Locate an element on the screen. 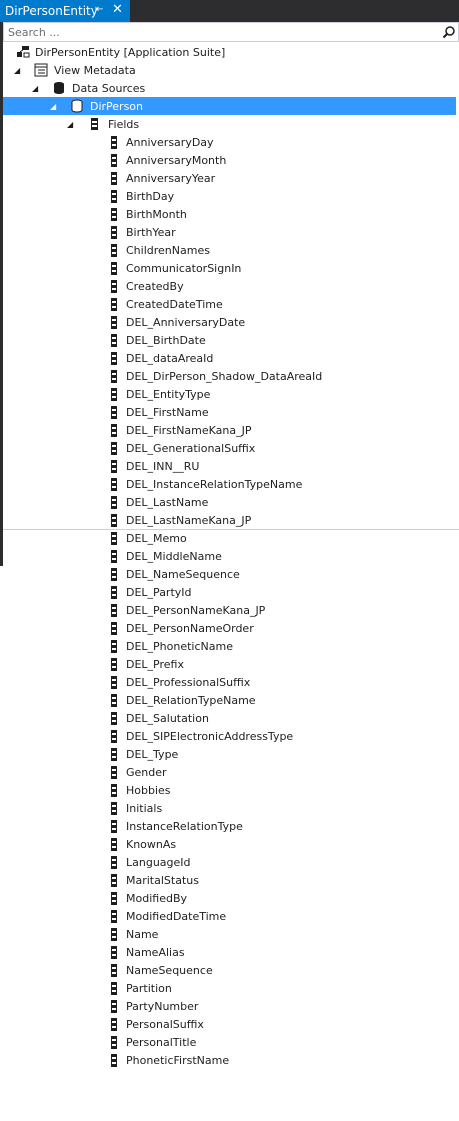  tree-node-label: AnniversaryYear is located at coordinates (171, 178).